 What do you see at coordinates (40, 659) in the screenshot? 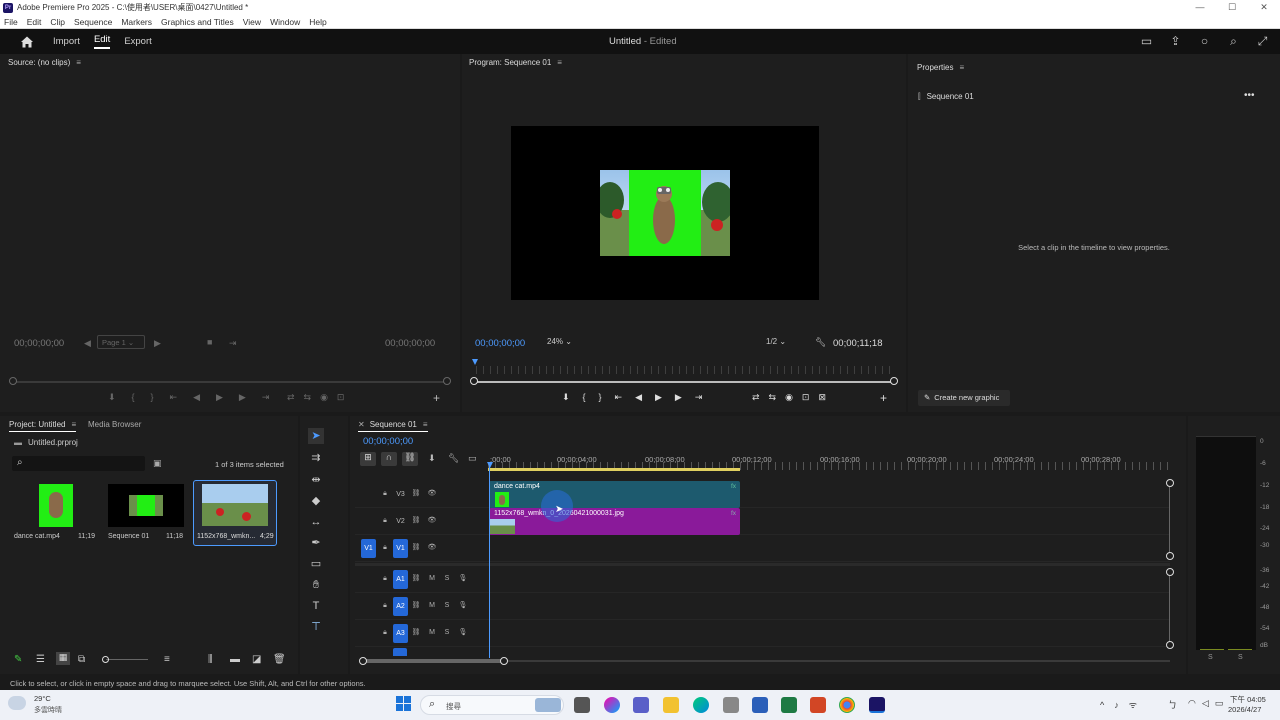
I see `list-view-icon: ☰` at bounding box center [40, 659].